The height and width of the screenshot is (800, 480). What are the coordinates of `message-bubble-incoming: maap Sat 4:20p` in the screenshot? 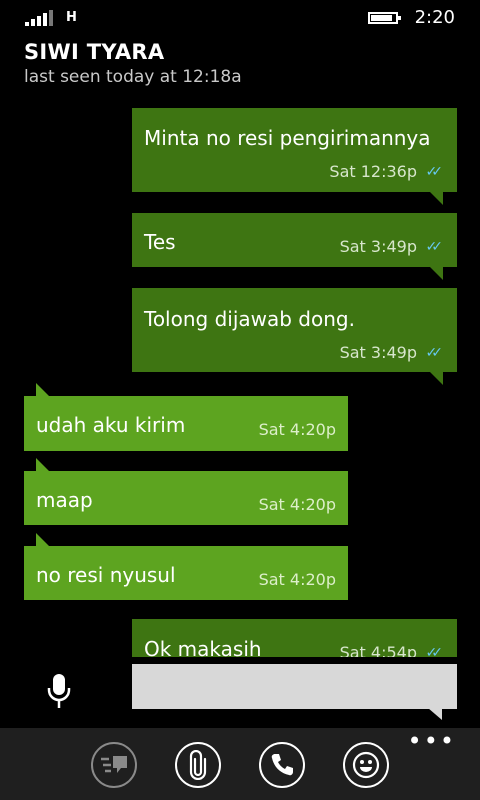 It's located at (186, 491).